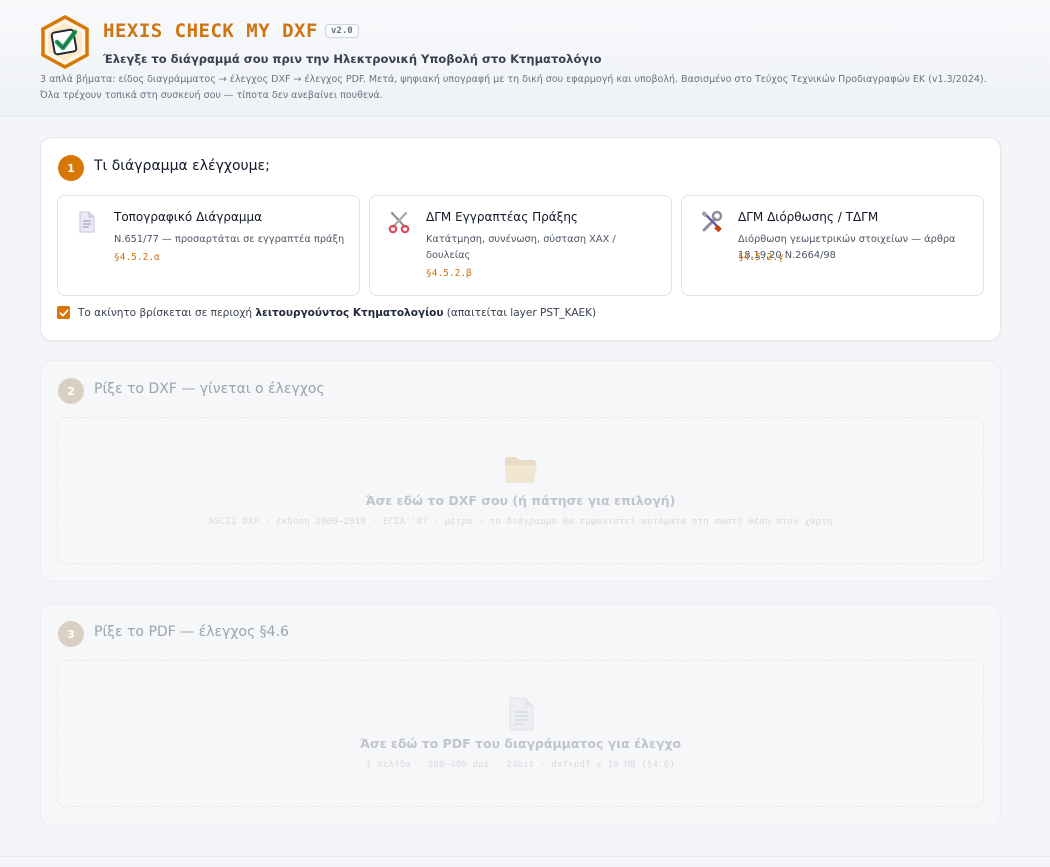  Describe the element at coordinates (502, 217) in the screenshot. I see `option-title: ΔΓΜ Εγγραπτέας Πράξης` at that location.